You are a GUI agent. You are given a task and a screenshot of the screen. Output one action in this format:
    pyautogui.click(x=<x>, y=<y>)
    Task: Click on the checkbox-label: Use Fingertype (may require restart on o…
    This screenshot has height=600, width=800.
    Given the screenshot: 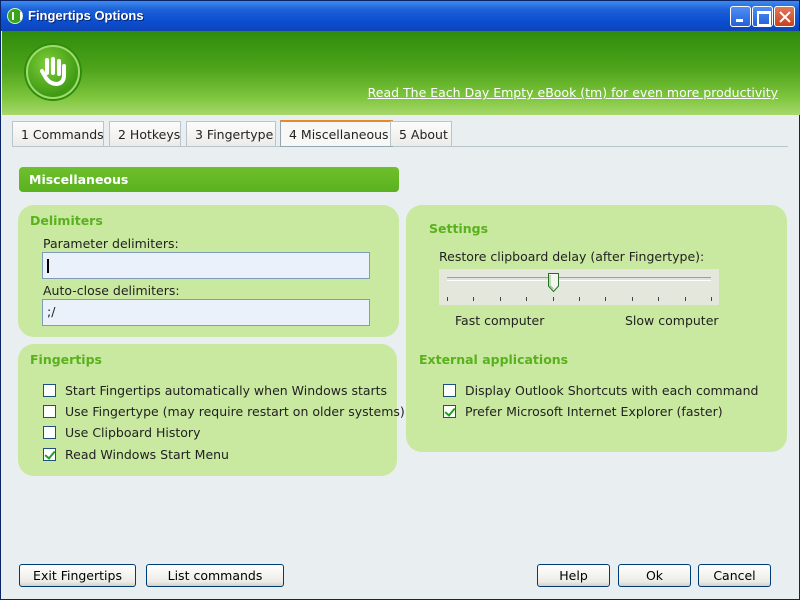 What is the action you would take?
    pyautogui.click(x=235, y=411)
    